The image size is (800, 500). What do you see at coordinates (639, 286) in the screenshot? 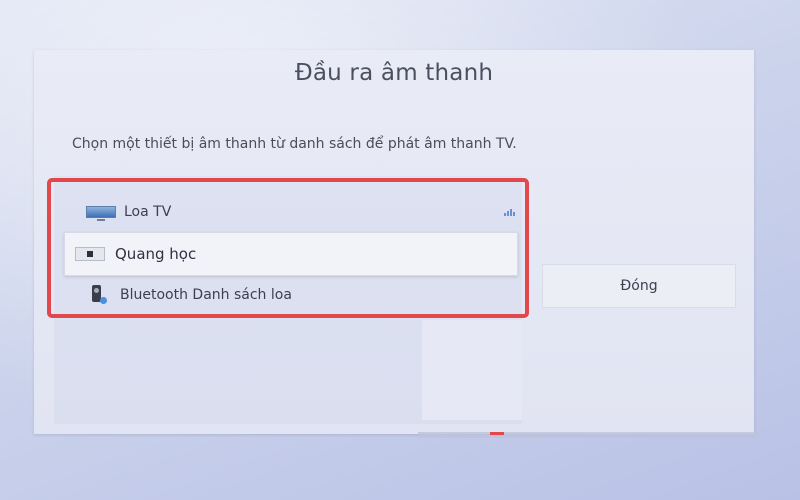
I see `close-button: Đóng` at bounding box center [639, 286].